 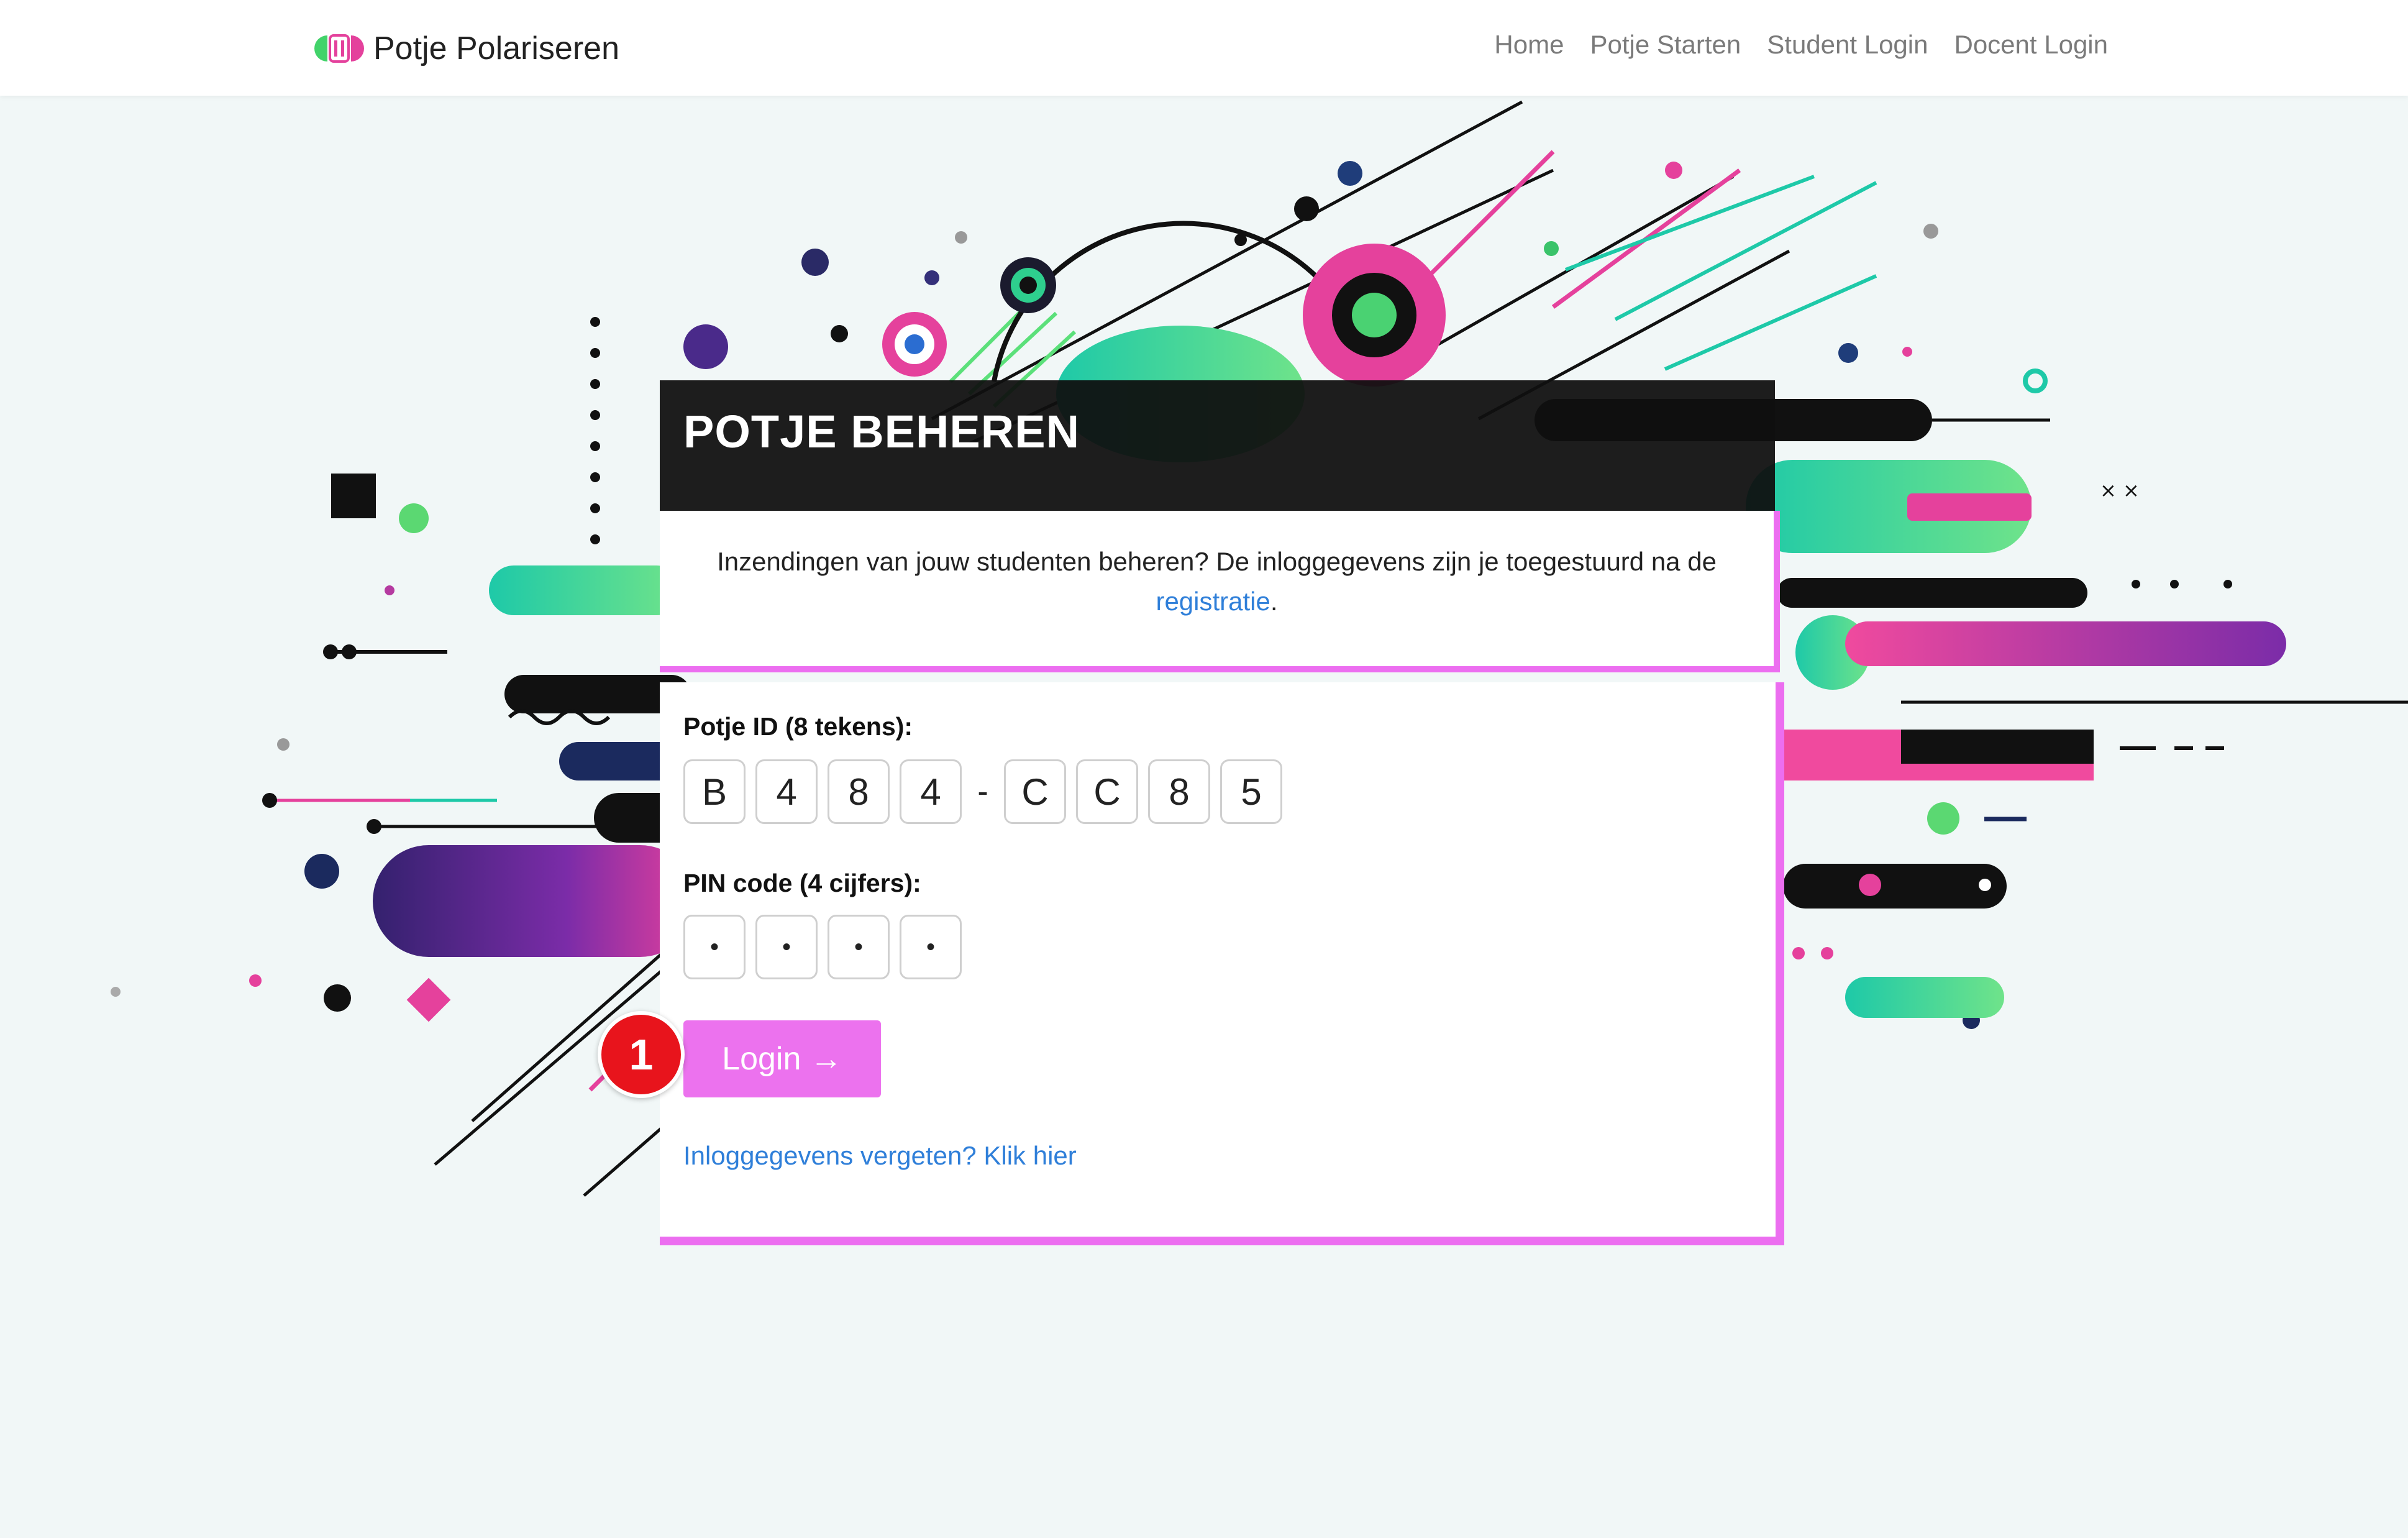 What do you see at coordinates (880, 1156) in the screenshot?
I see `forgot-credentials-link: Inloggegevens vergeten? Klik hier` at bounding box center [880, 1156].